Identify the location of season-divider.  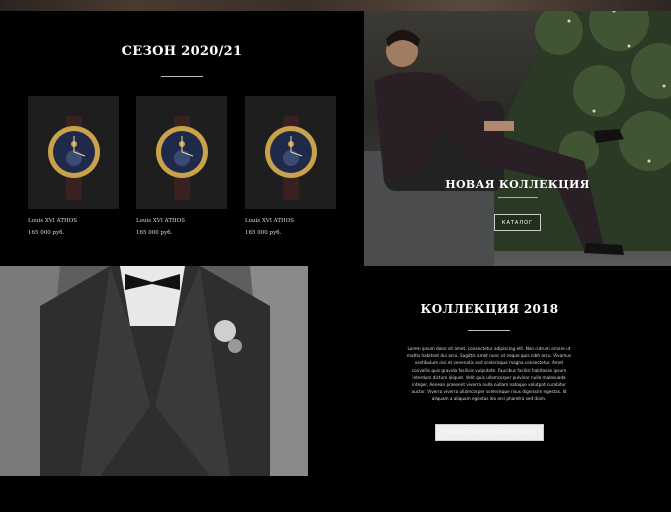
(182, 76).